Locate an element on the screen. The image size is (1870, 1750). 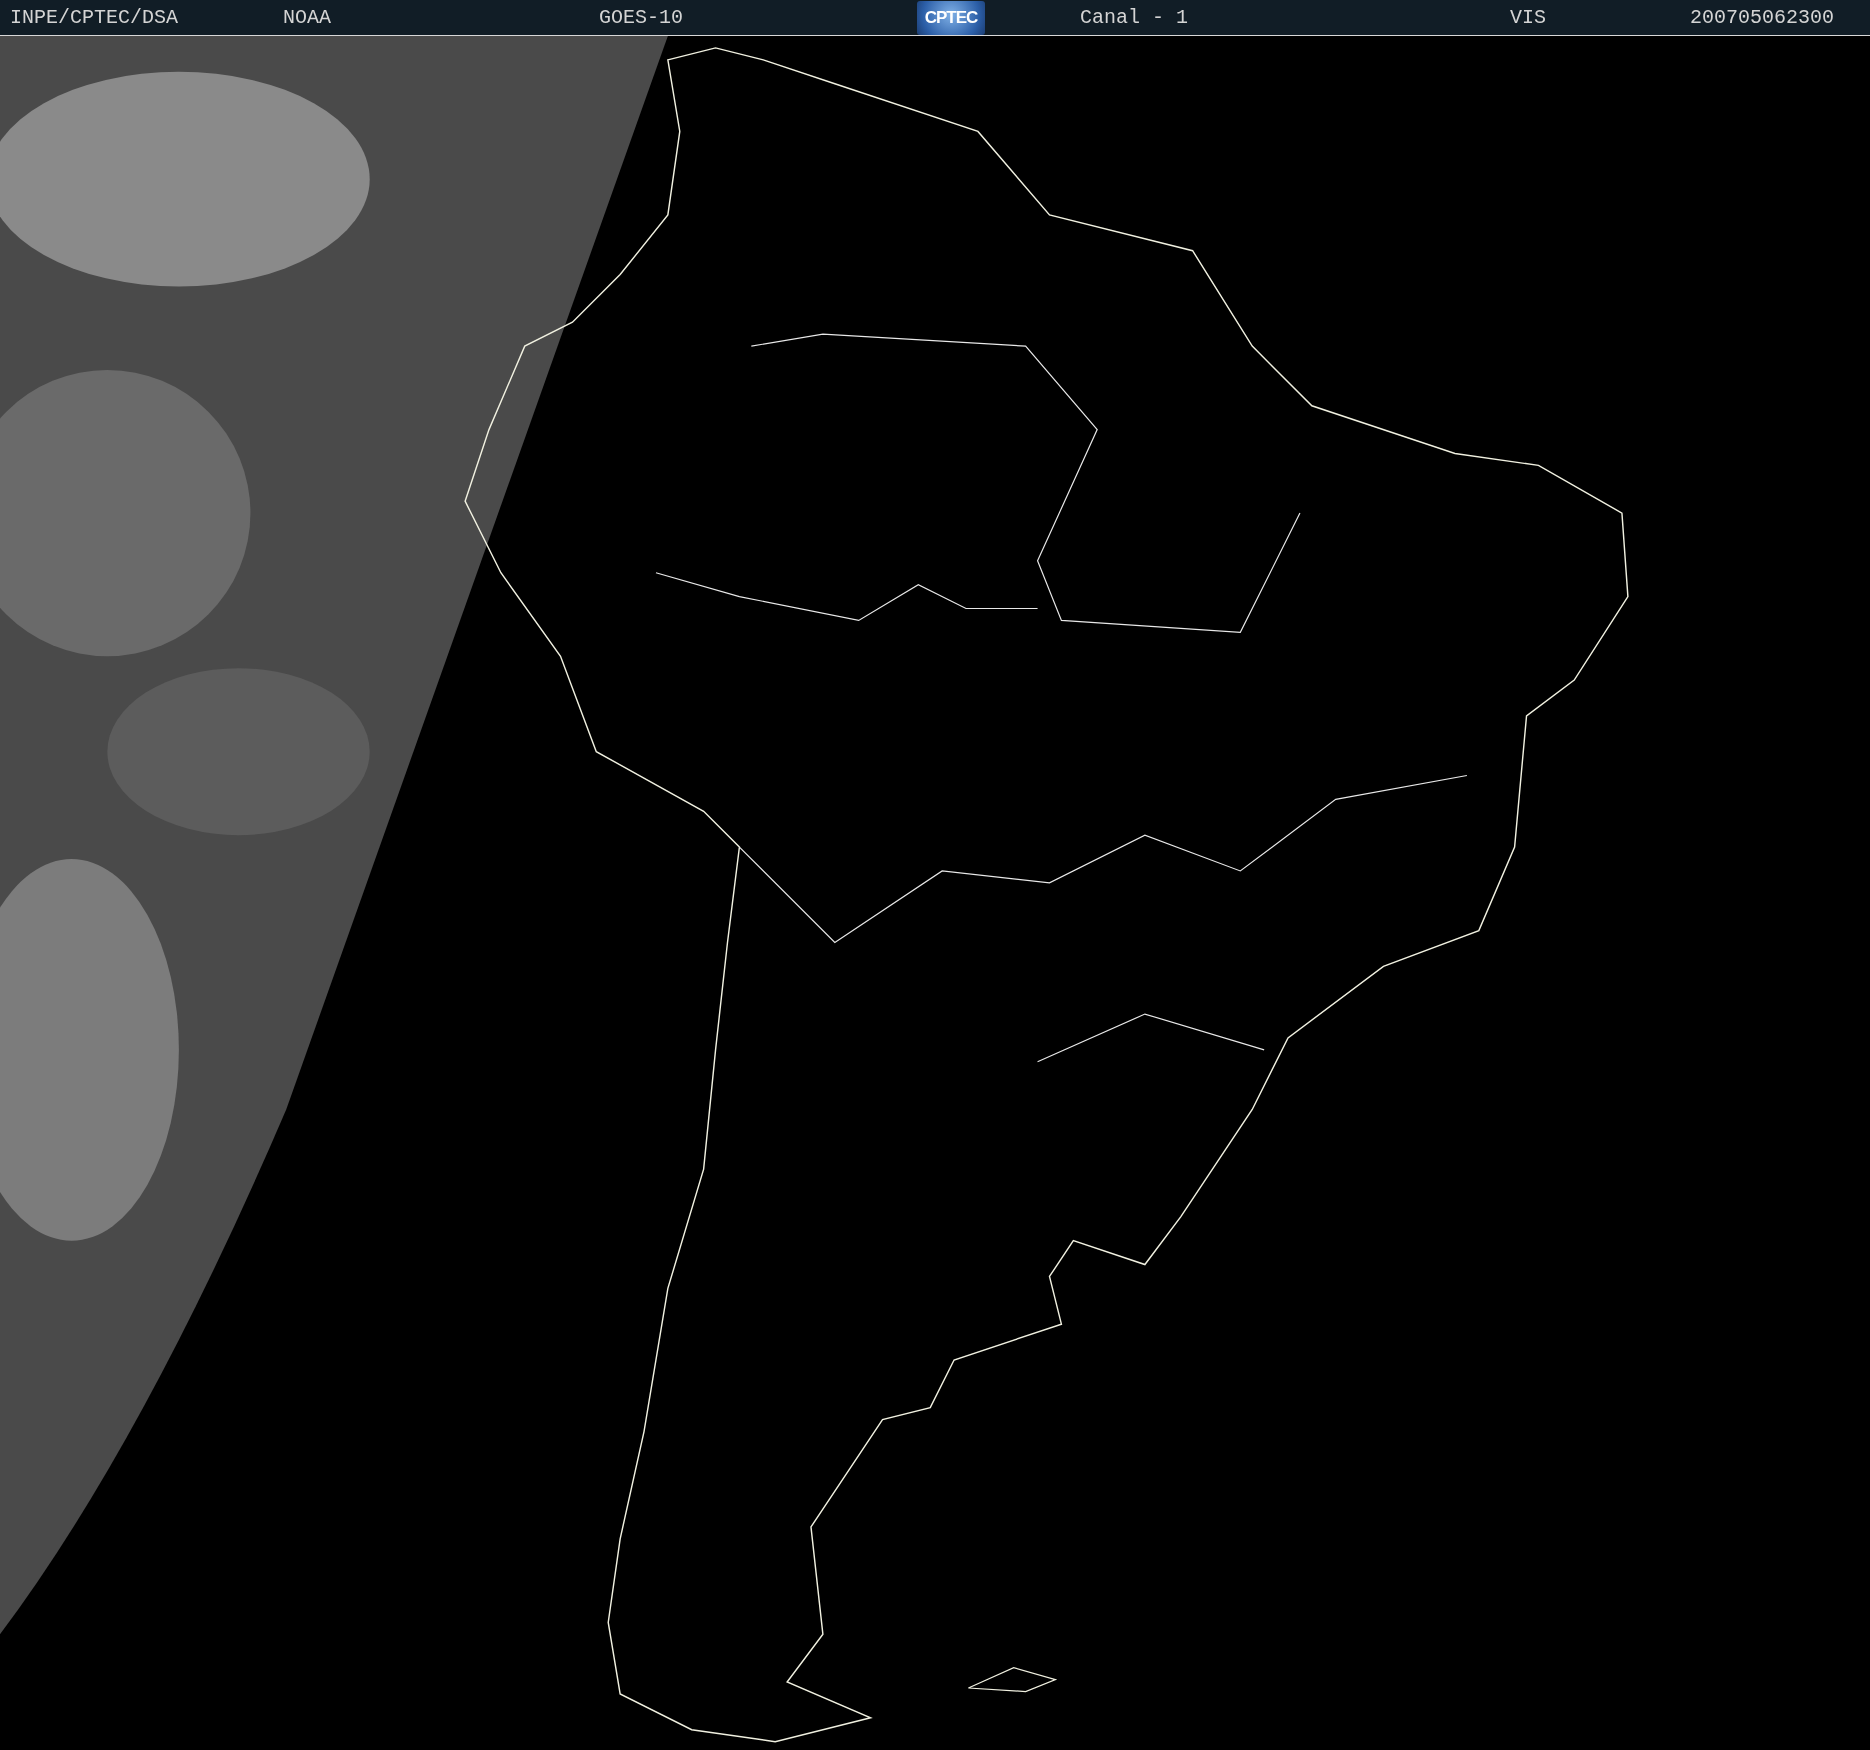
source-label: INPE/CPTEC/DSA is located at coordinates (95, 17).